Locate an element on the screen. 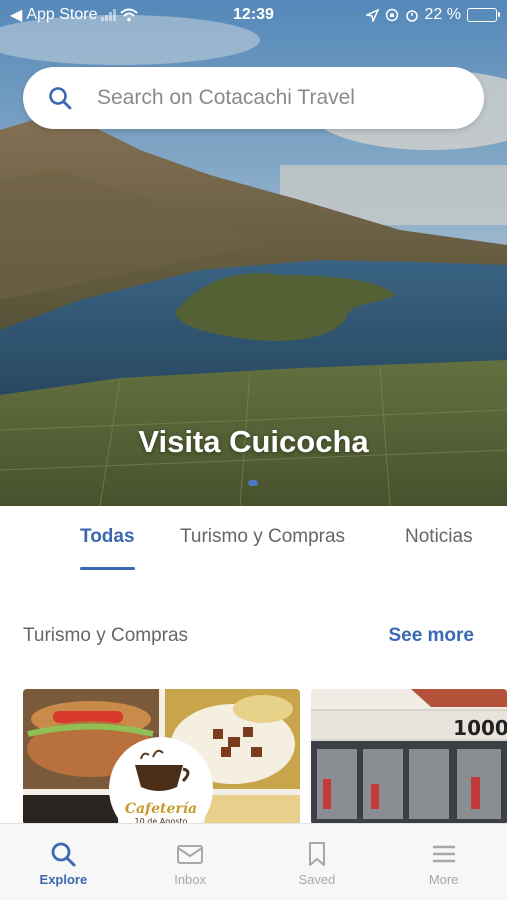 Image resolution: width=507 pixels, height=900 pixels. nav-inbox: Inbox is located at coordinates (190, 862).